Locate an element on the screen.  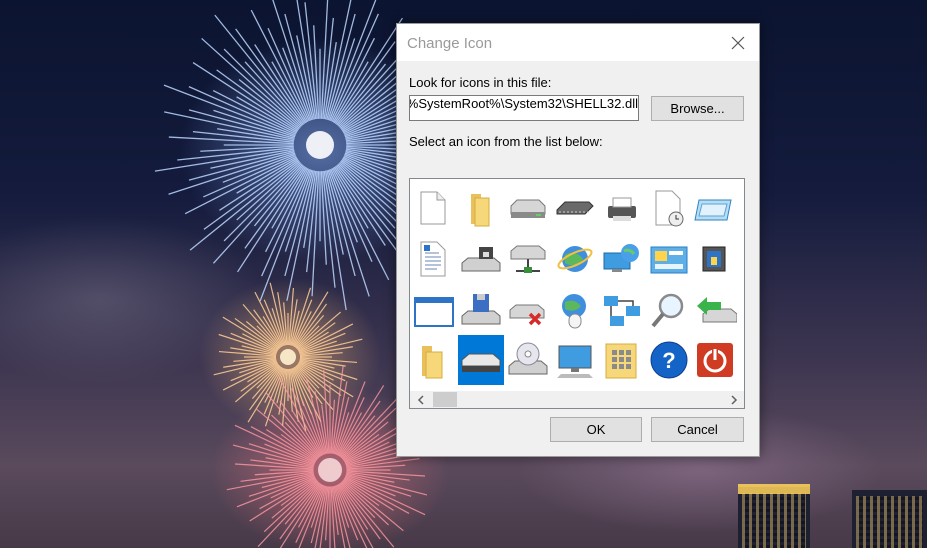
document-clock-icon is located at coordinates (669, 208).